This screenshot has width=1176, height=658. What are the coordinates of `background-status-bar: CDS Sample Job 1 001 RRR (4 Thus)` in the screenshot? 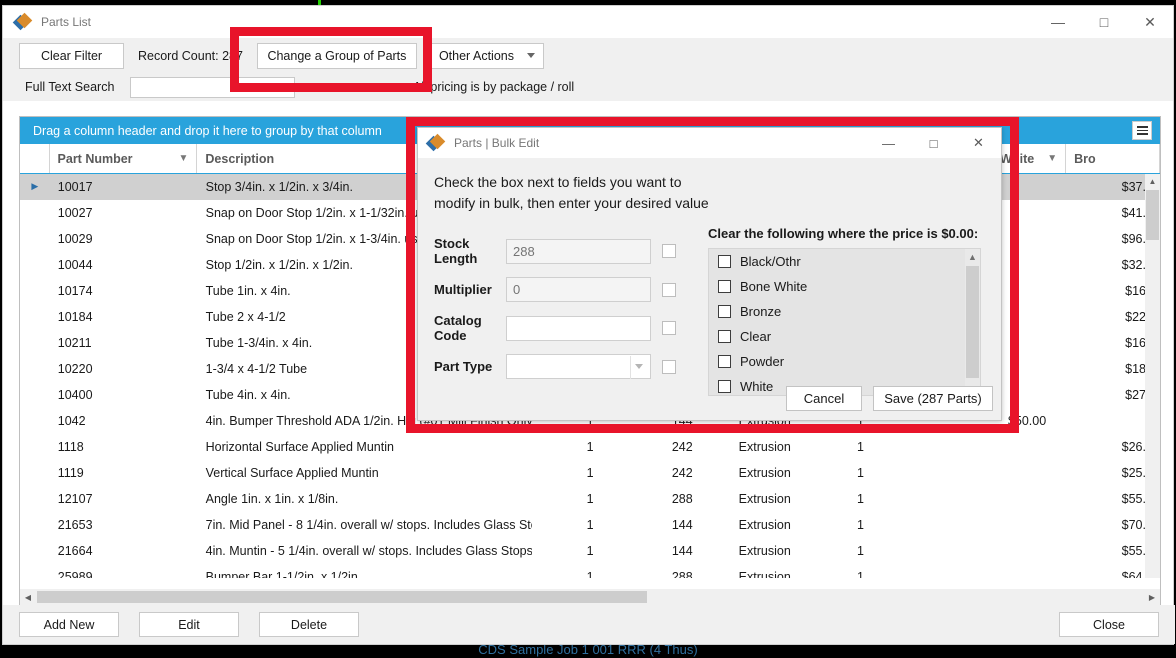 It's located at (588, 651).